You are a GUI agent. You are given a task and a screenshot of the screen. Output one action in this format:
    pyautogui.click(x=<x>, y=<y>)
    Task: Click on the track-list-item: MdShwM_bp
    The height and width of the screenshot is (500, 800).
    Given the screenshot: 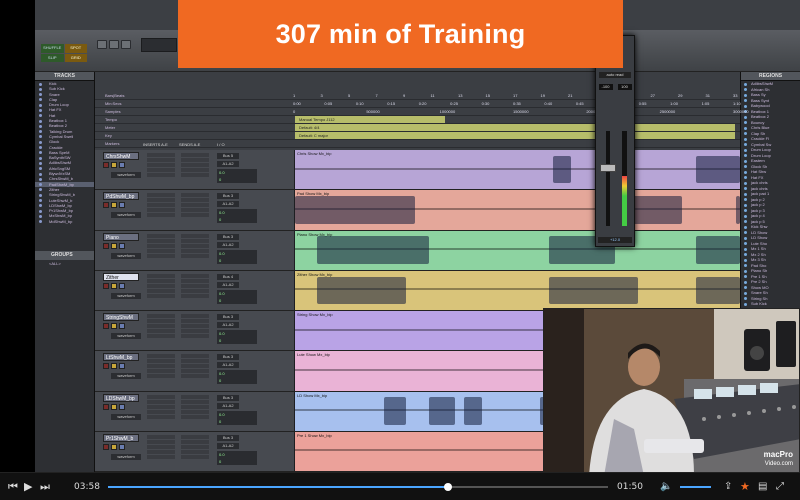 What is the action you would take?
    pyautogui.click(x=64, y=221)
    